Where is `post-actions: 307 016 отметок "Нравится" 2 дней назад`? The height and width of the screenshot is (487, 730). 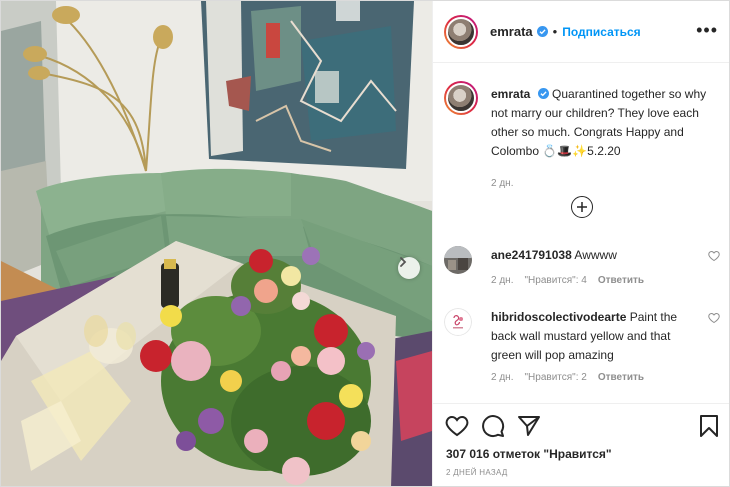 post-actions: 307 016 отметок "Нравится" 2 дней назад is located at coordinates (581, 444).